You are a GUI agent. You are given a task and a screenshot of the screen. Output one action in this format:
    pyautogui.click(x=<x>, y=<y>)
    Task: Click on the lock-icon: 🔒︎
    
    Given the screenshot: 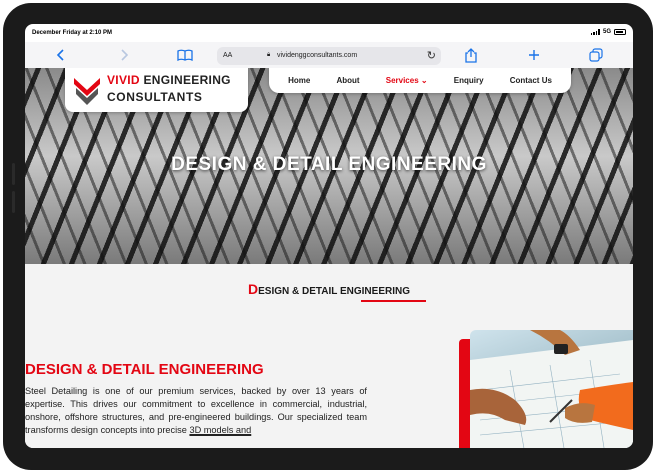 What is the action you would take?
    pyautogui.click(x=269, y=55)
    